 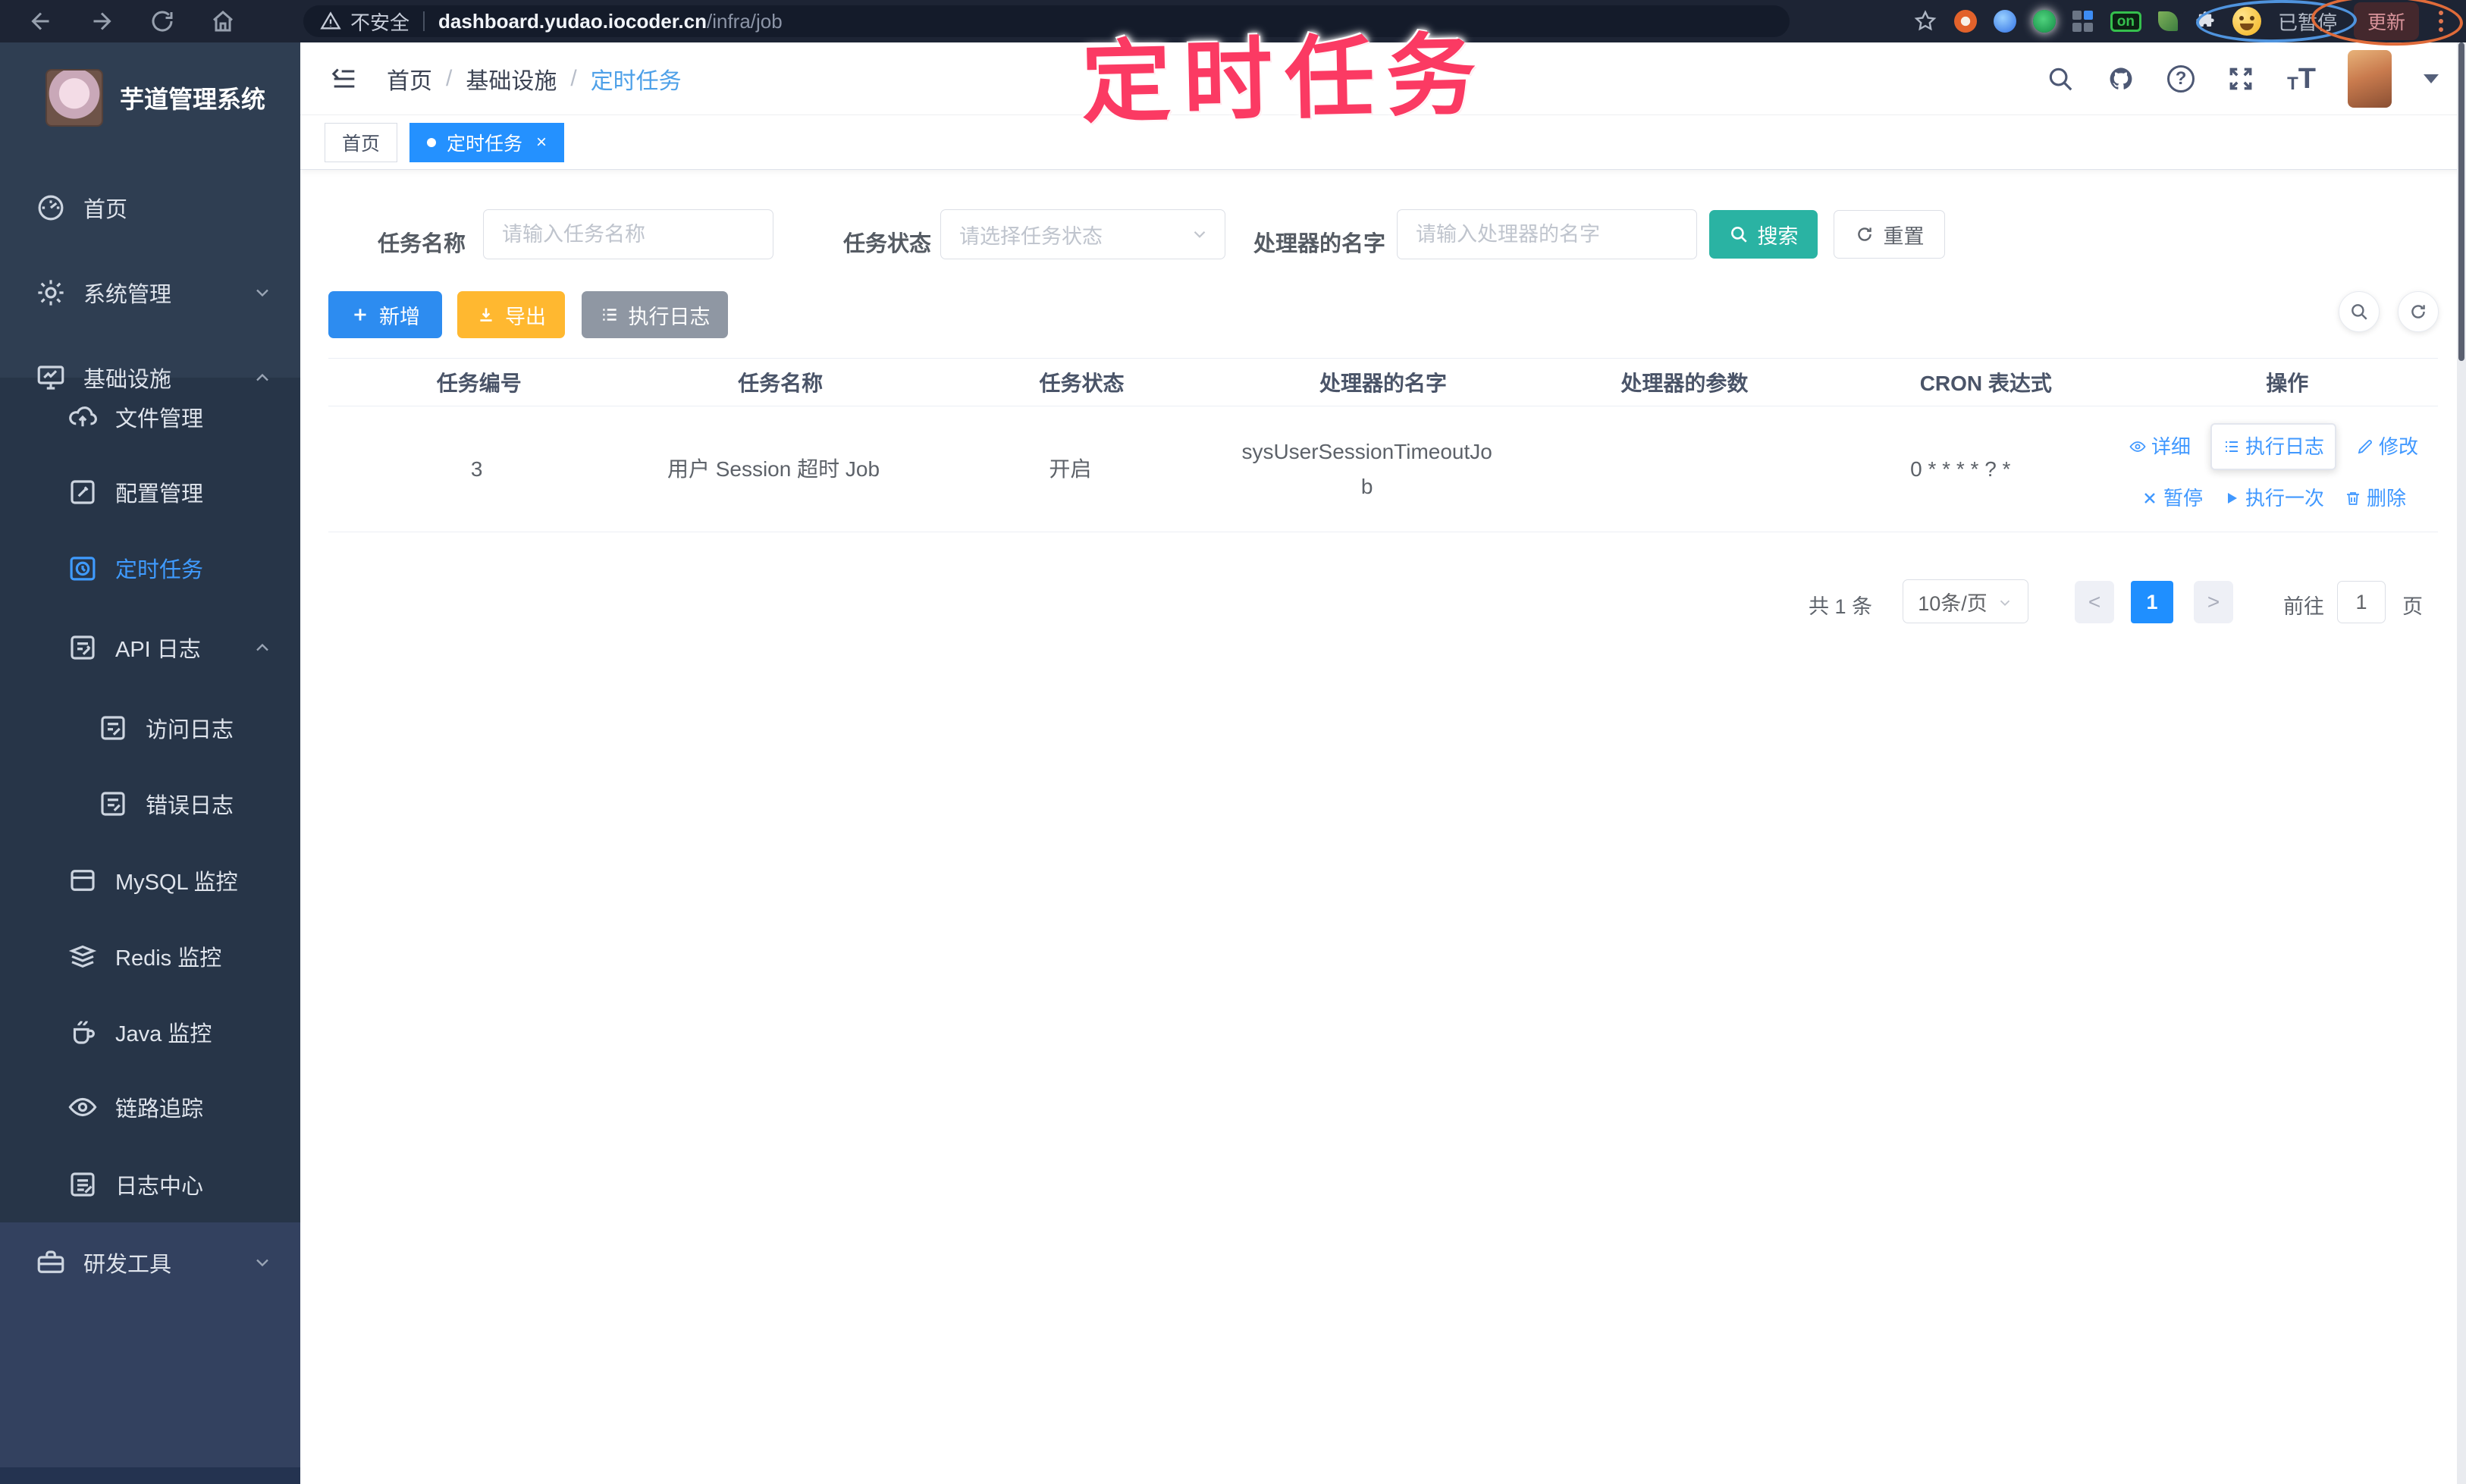 I want to click on app-logo-row: 芋道管理系统, so click(x=150, y=98).